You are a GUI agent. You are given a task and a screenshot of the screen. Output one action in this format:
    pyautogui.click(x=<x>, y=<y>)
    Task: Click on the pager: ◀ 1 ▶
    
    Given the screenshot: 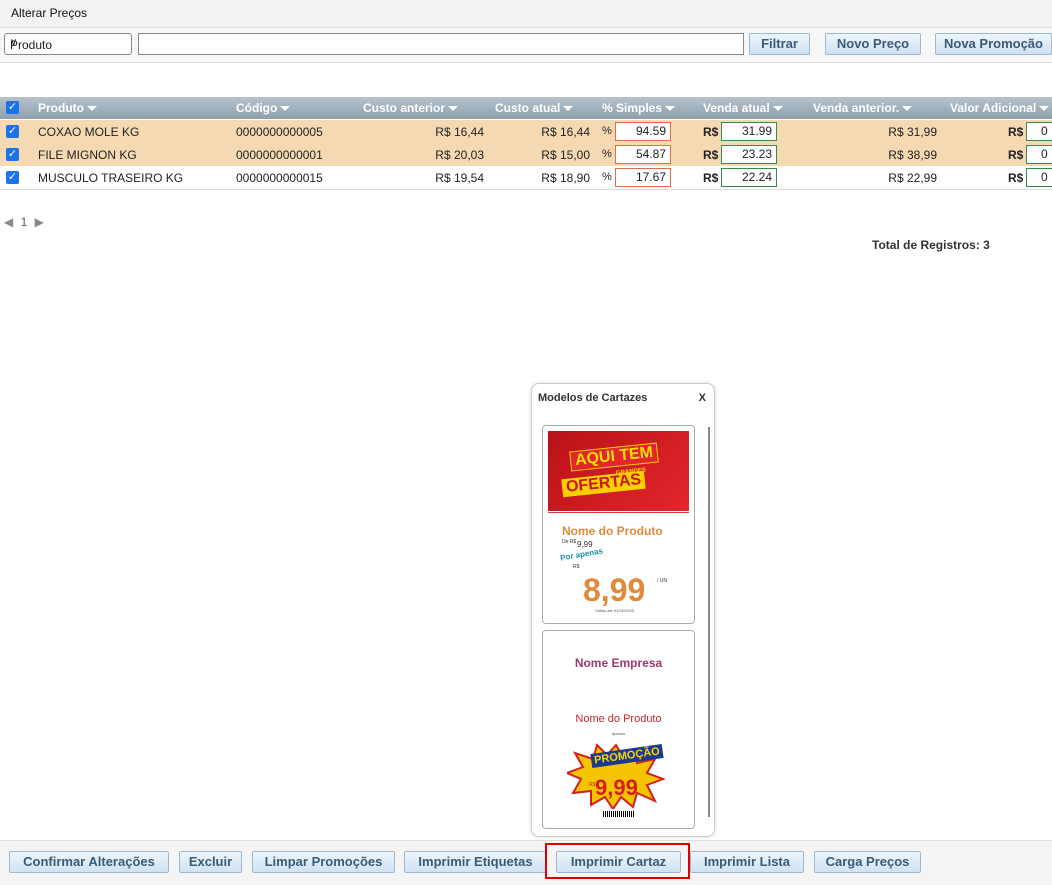 What is the action you would take?
    pyautogui.click(x=24, y=222)
    